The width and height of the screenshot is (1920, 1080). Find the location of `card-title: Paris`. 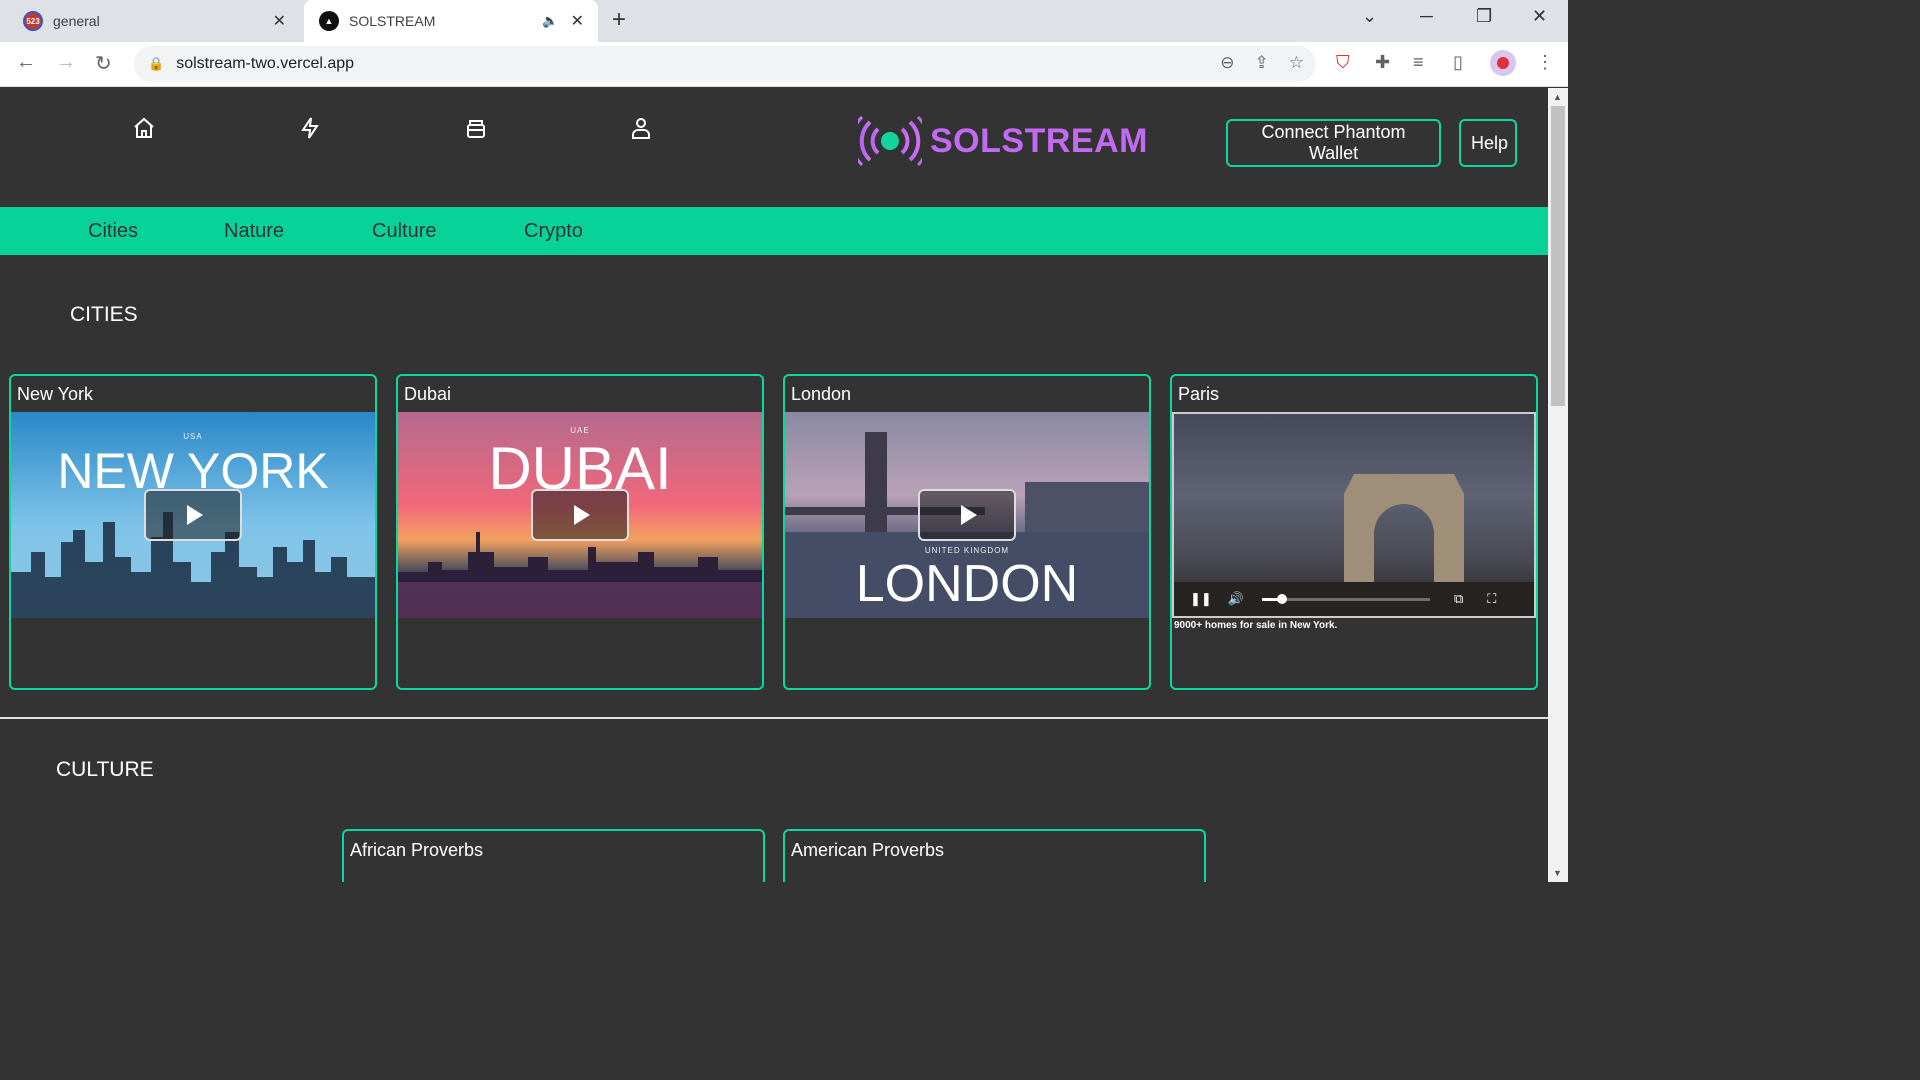

card-title: Paris is located at coordinates (1199, 394).